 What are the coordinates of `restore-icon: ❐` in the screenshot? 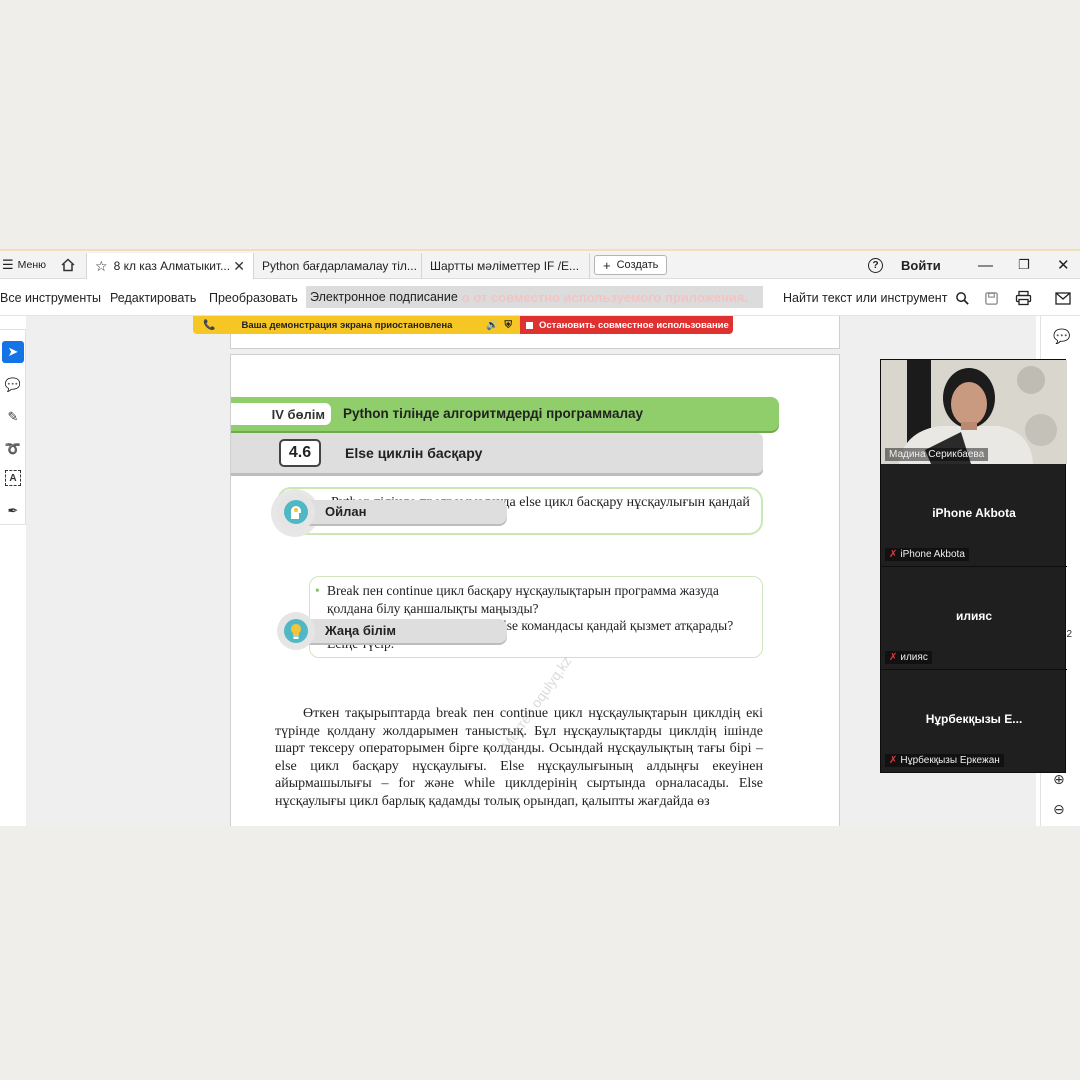 It's located at (1024, 264).